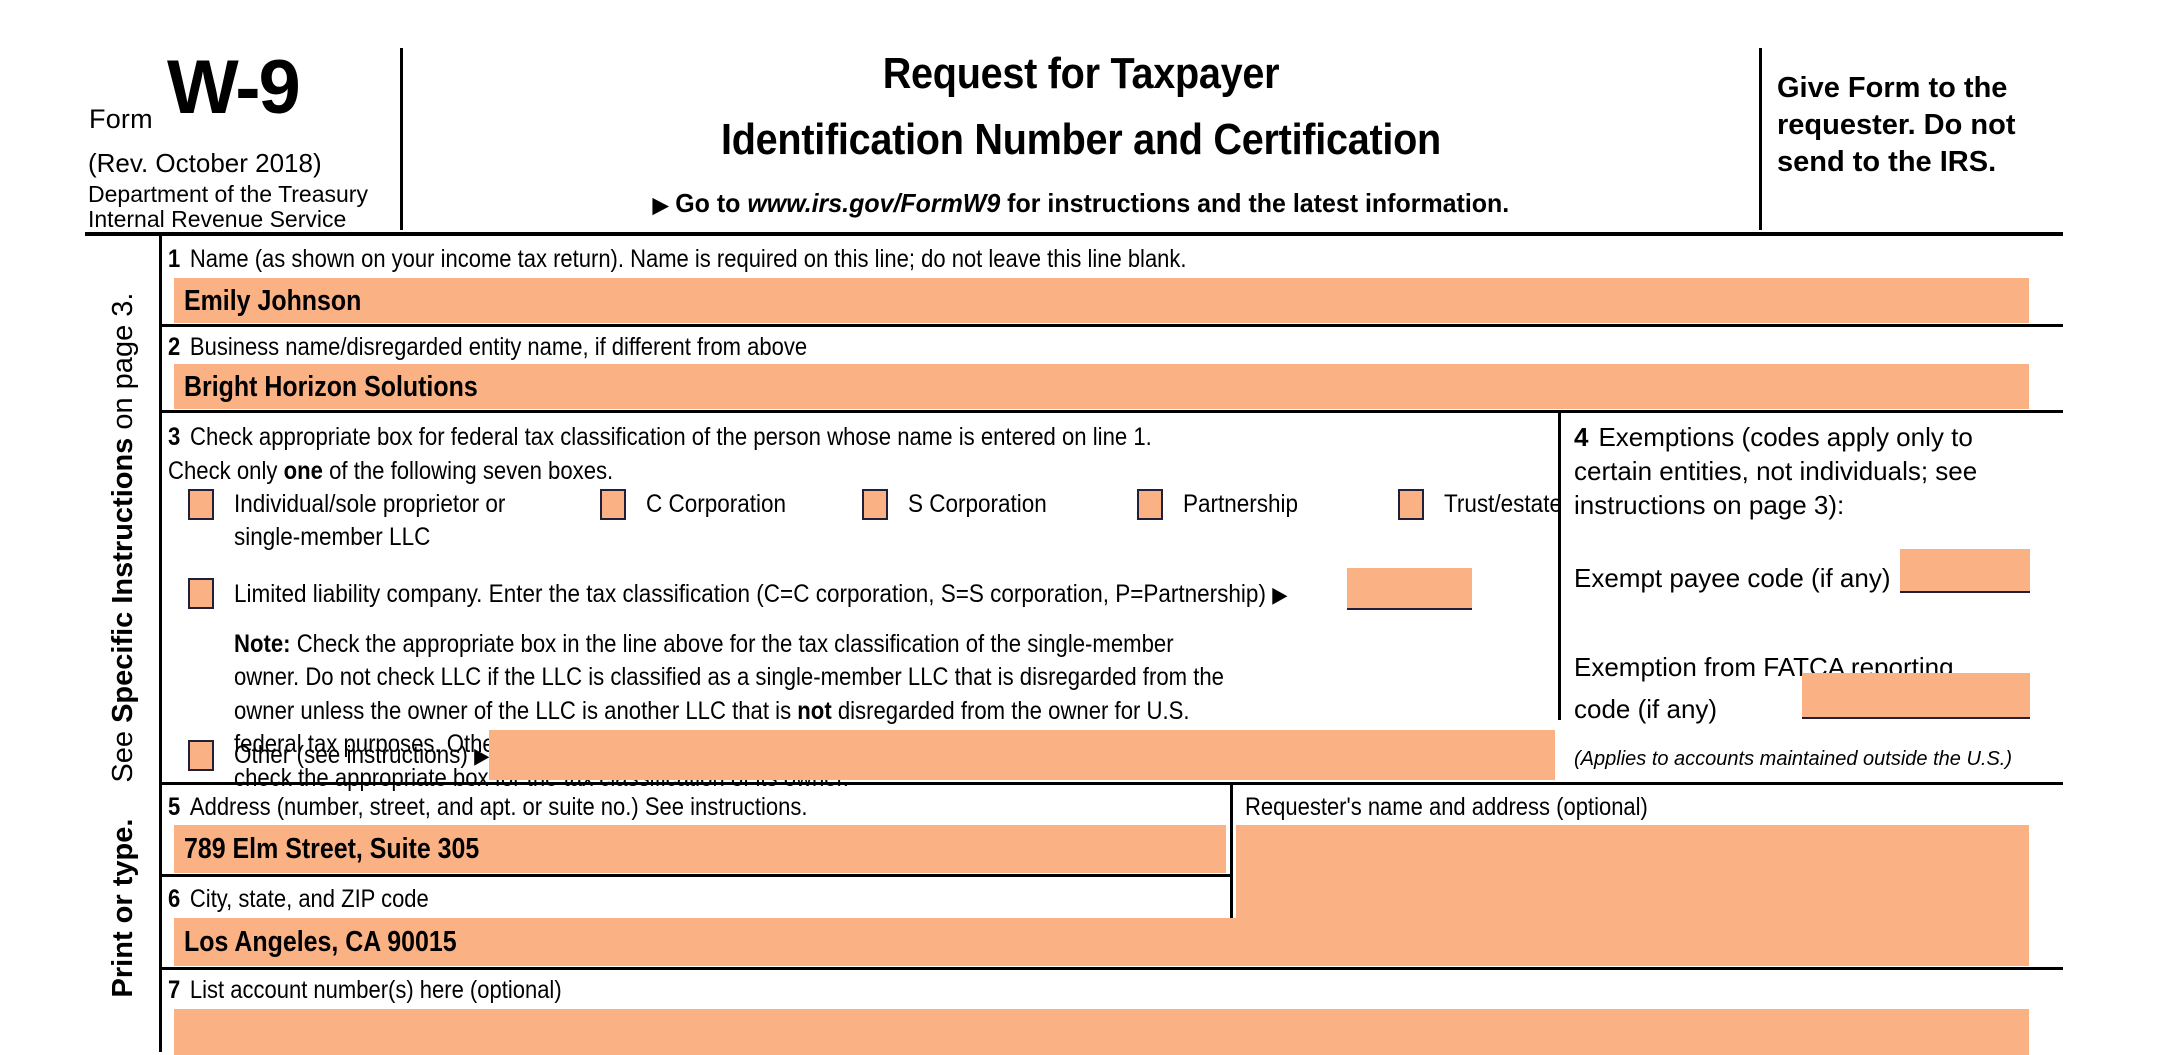 This screenshot has width=2160, height=1055. I want to click on line2-number: 2, so click(174, 347).